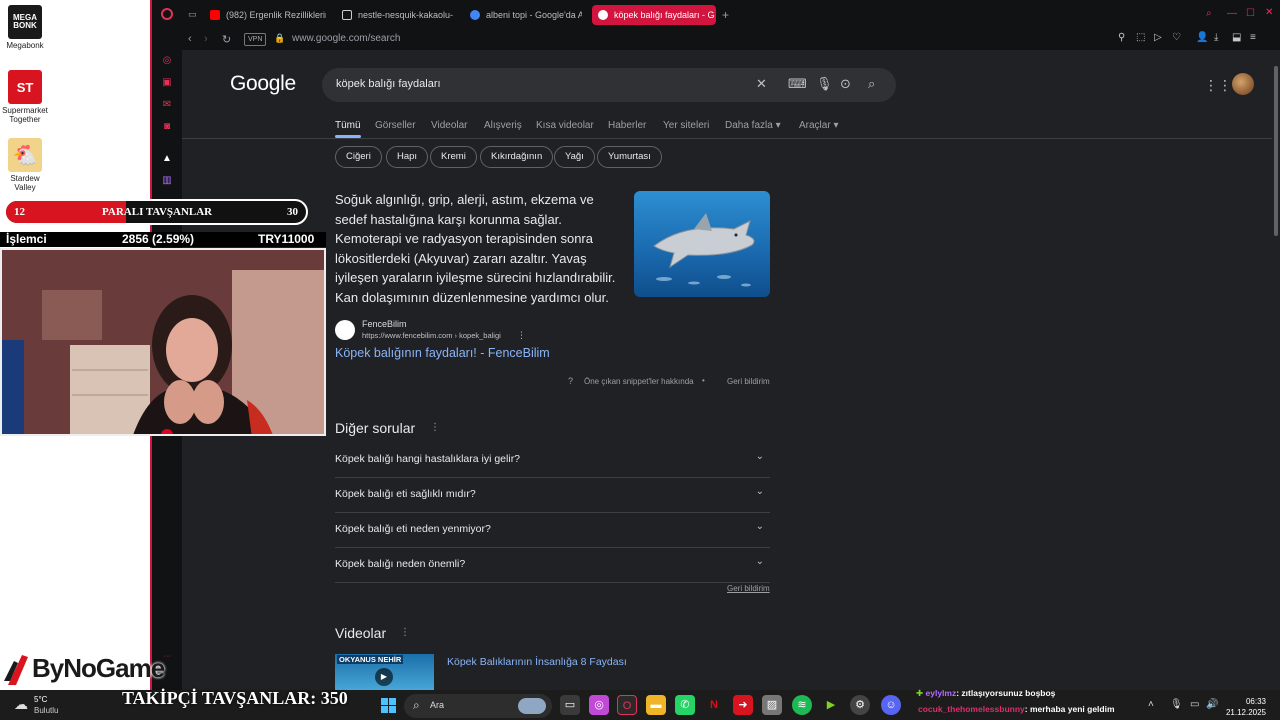 This screenshot has height=720, width=1280. Describe the element at coordinates (802, 705) in the screenshot. I see `spotify-icon: ≋` at that location.